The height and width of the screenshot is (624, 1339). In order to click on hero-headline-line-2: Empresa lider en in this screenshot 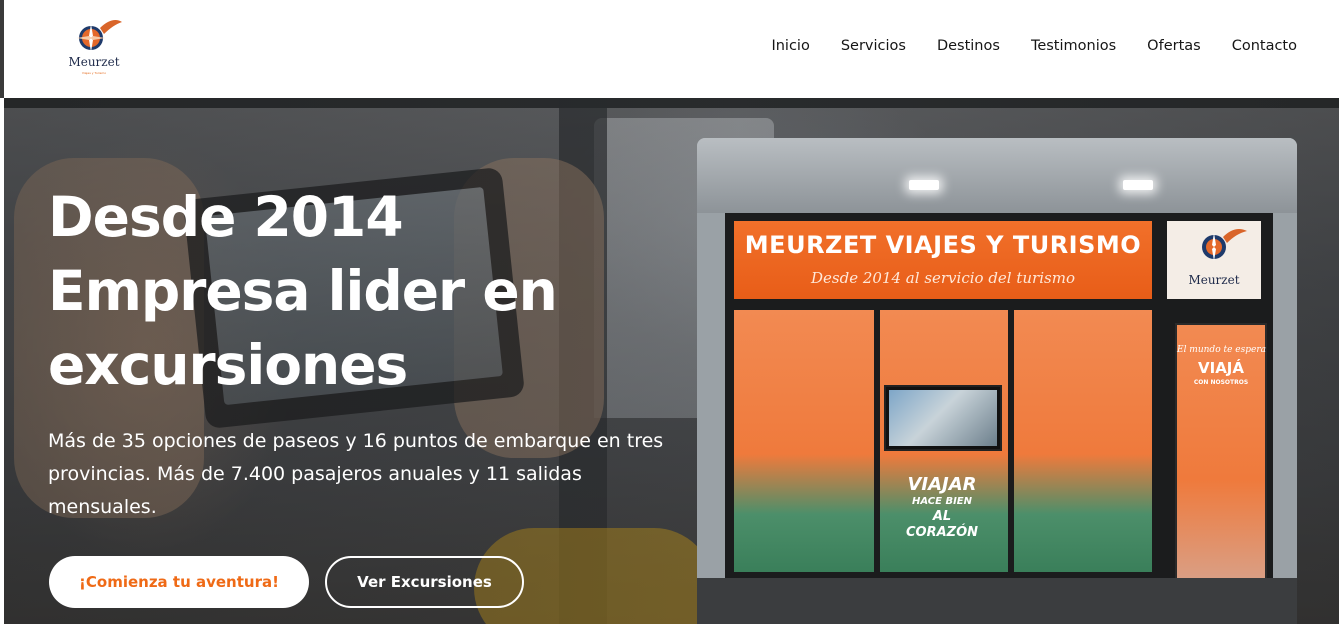, I will do `click(303, 291)`.